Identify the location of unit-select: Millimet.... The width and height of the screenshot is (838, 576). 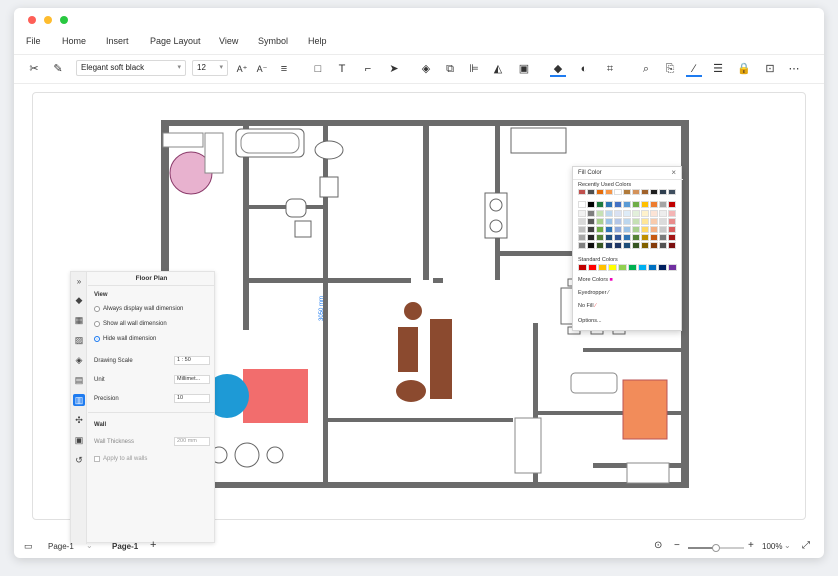
(192, 379).